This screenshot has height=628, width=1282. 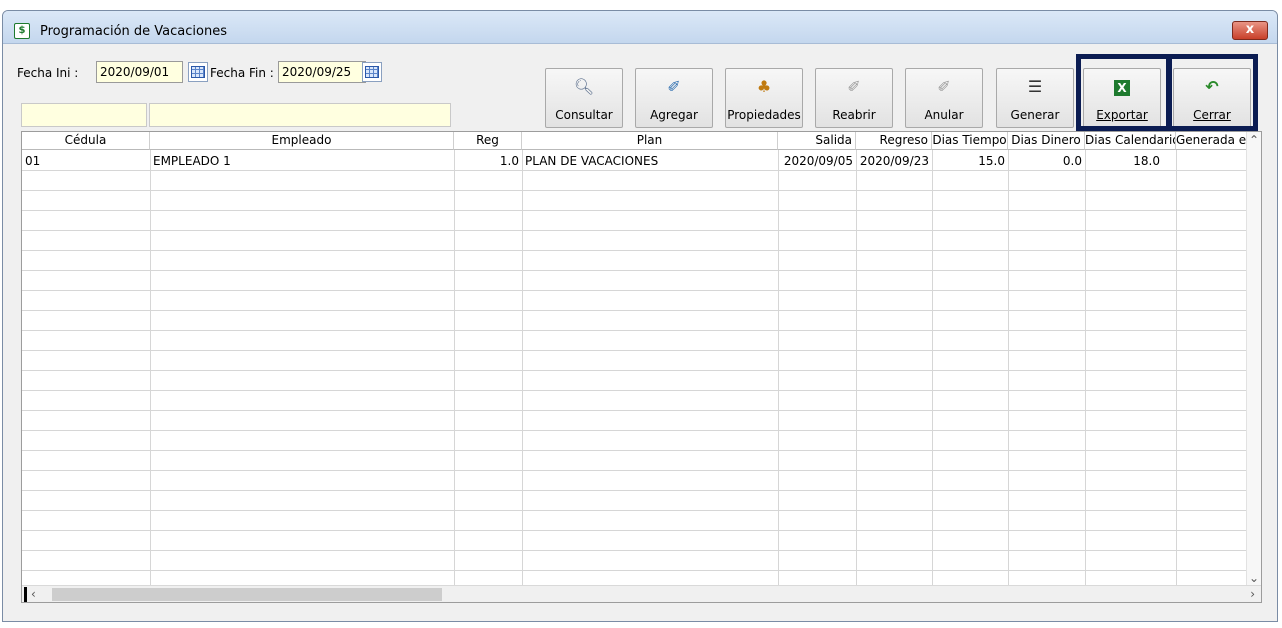 I want to click on table-cell-dias-calendario: 18.0, so click(x=1130, y=161).